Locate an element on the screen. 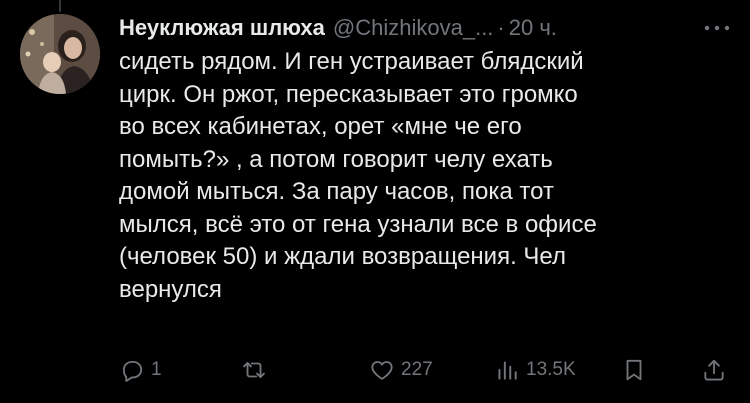  tweet-actions-bar: 1 227 13.5K is located at coordinates (425, 370).